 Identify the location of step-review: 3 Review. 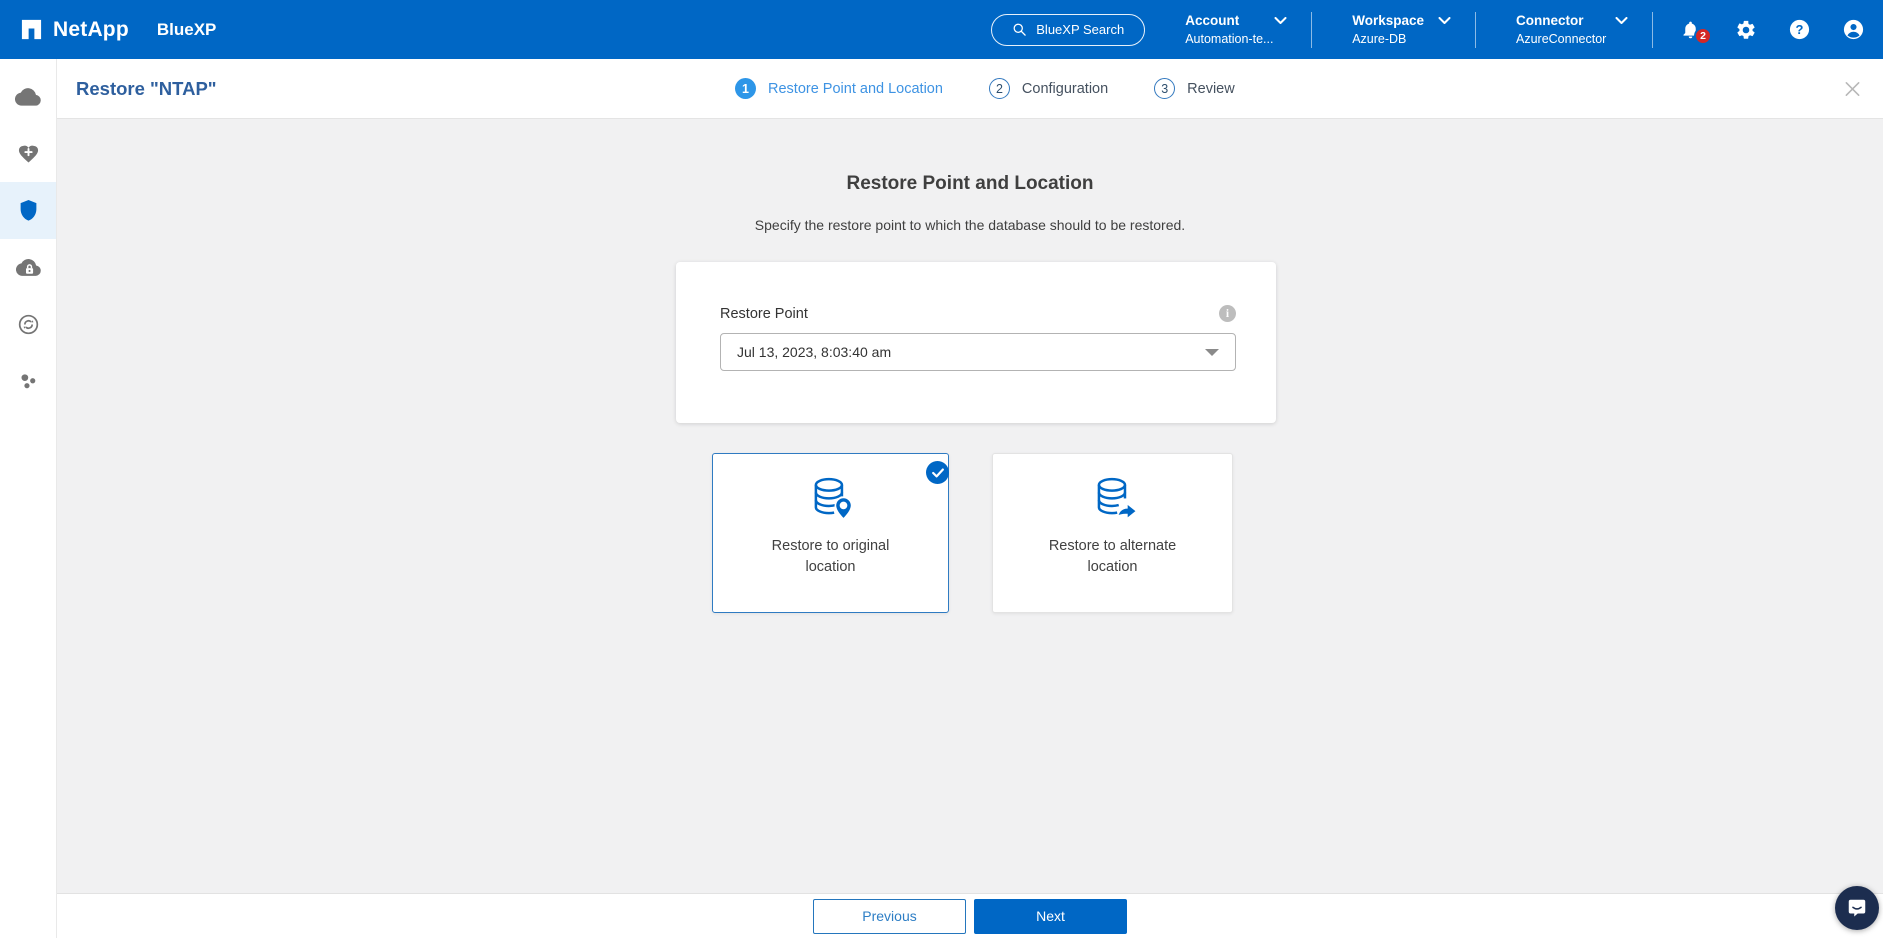
(1194, 88).